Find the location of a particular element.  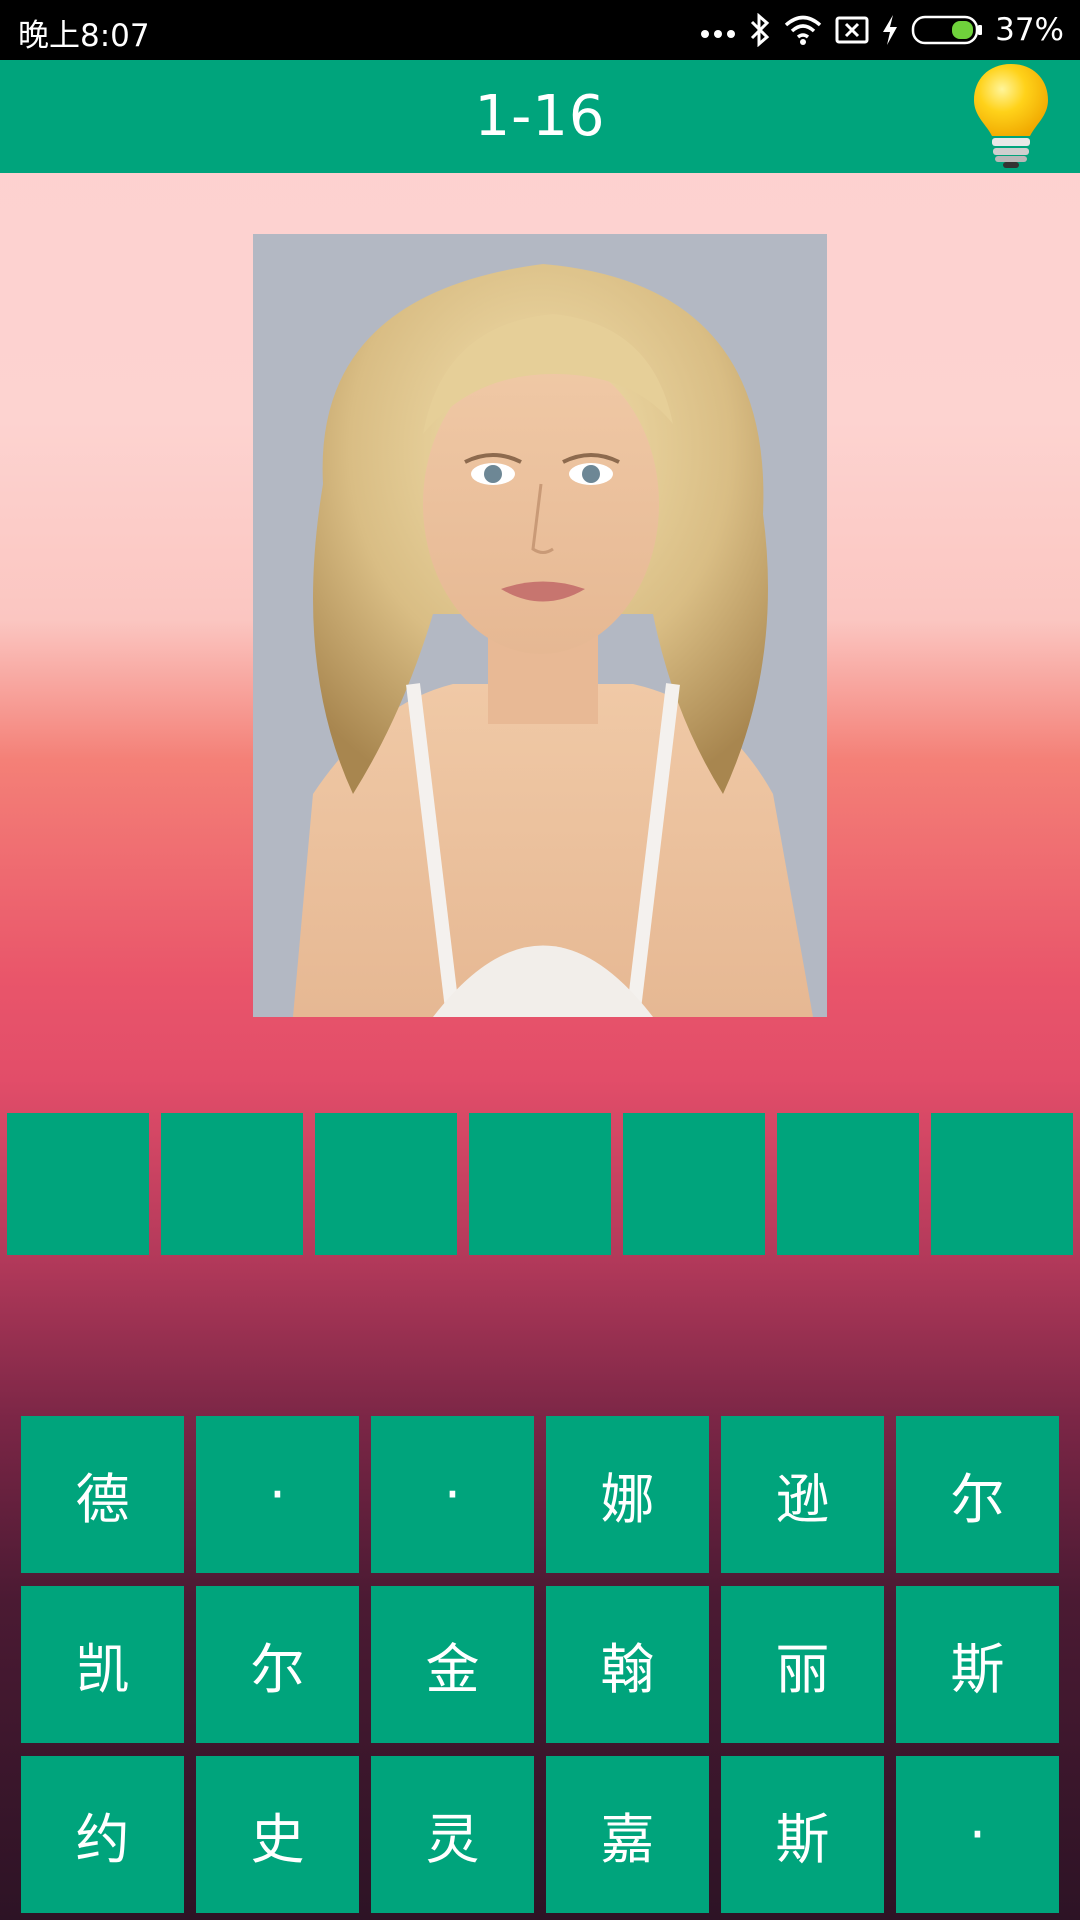

character-key: 嘉 is located at coordinates (627, 1834).